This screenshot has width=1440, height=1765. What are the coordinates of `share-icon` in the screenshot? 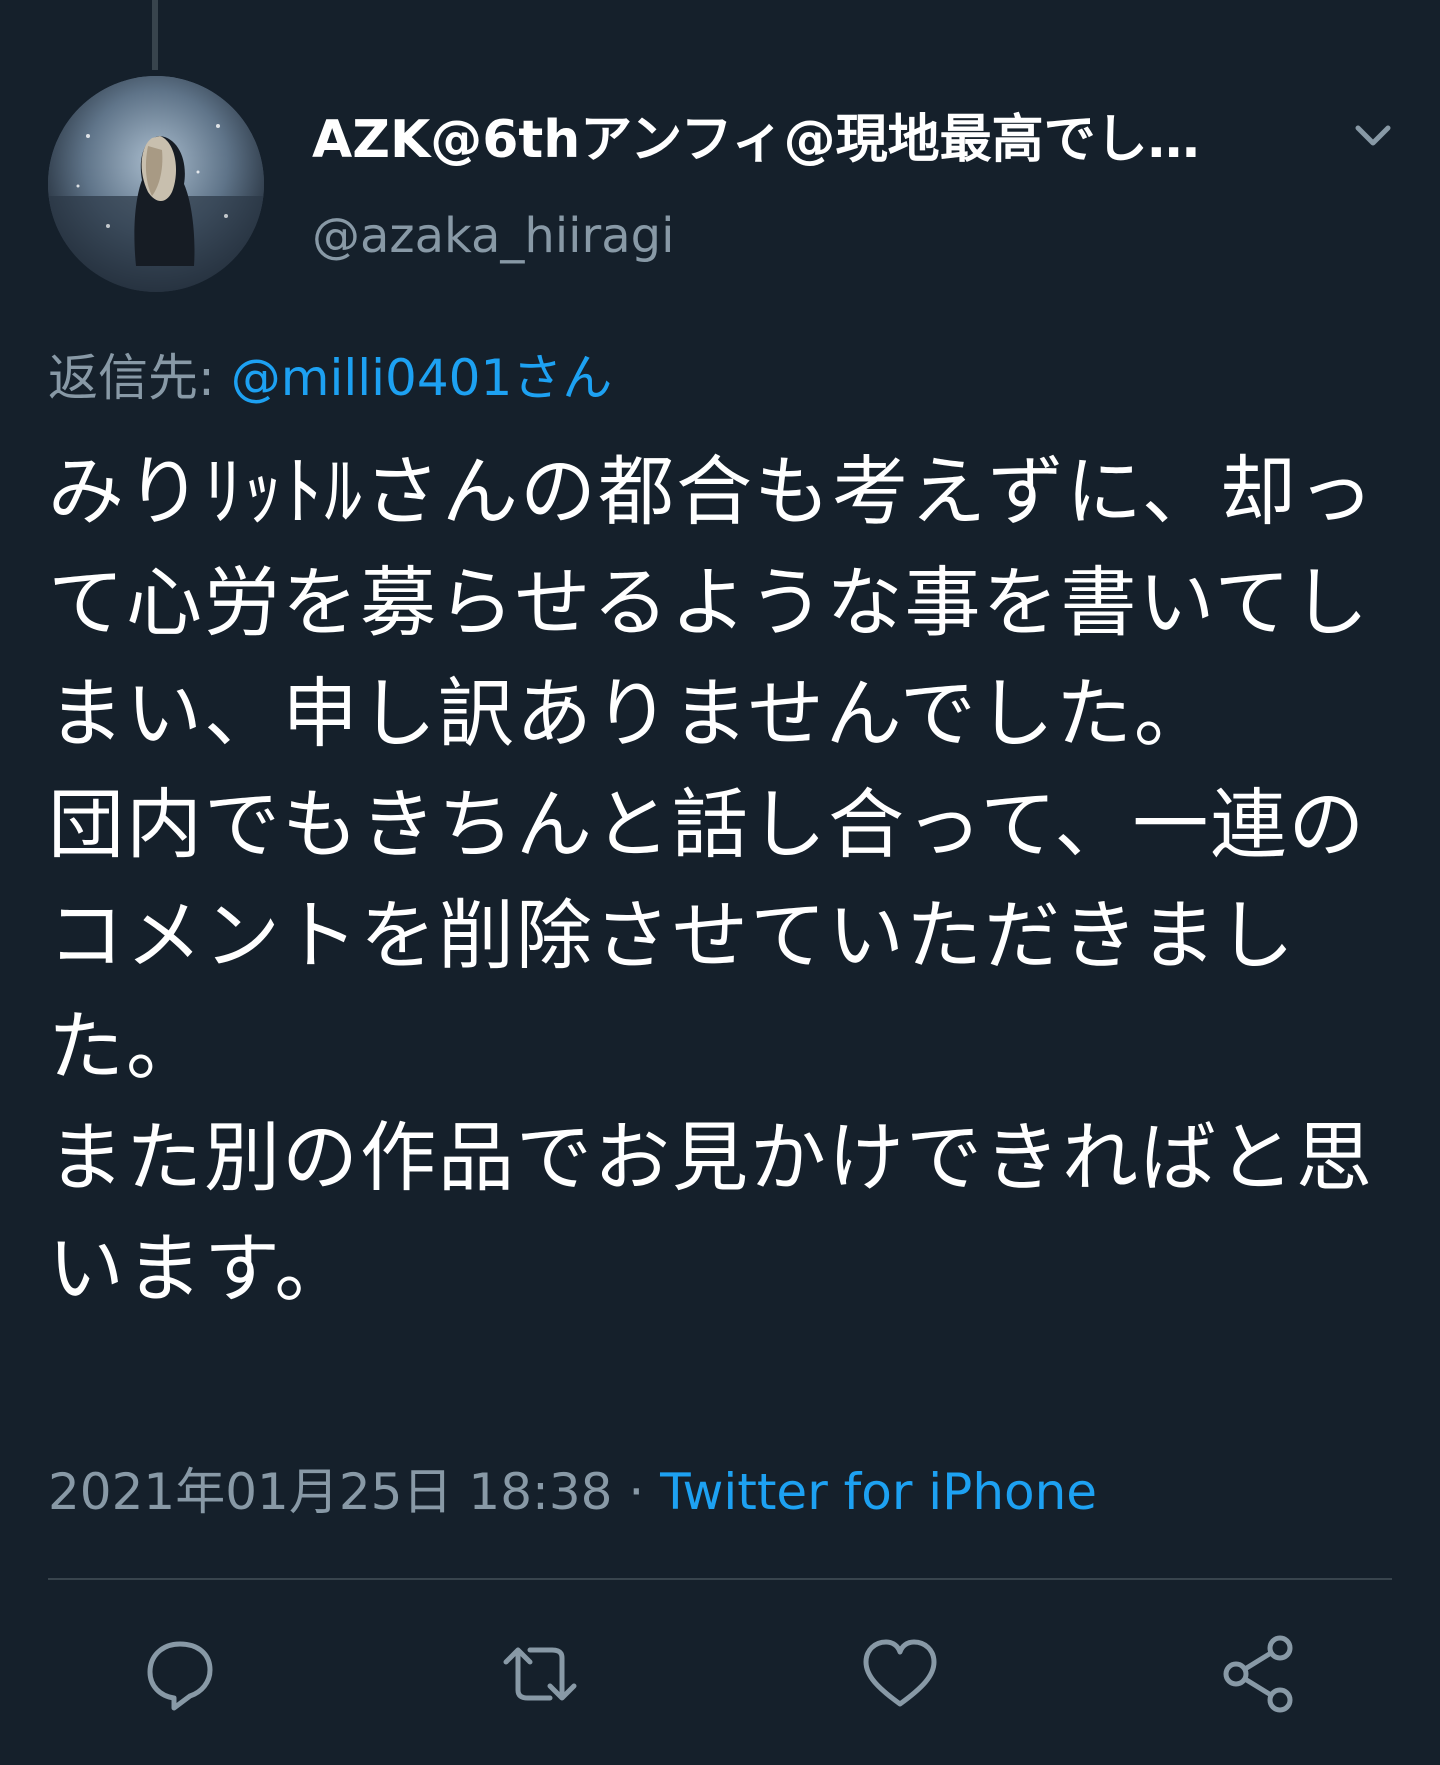 It's located at (1260, 1674).